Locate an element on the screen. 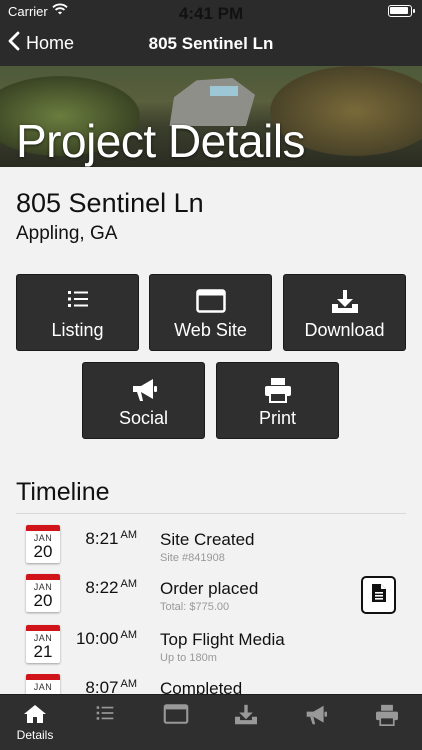  document-icon is located at coordinates (379, 595).